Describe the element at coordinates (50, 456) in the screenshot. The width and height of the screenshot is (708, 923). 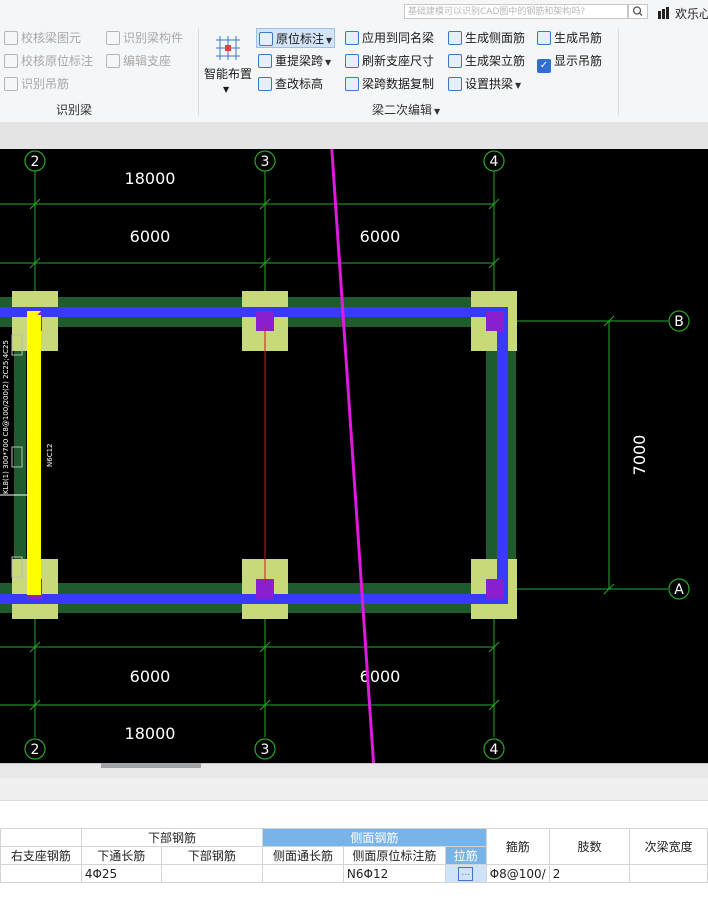
I see `beam-annotation: N6C12` at that location.